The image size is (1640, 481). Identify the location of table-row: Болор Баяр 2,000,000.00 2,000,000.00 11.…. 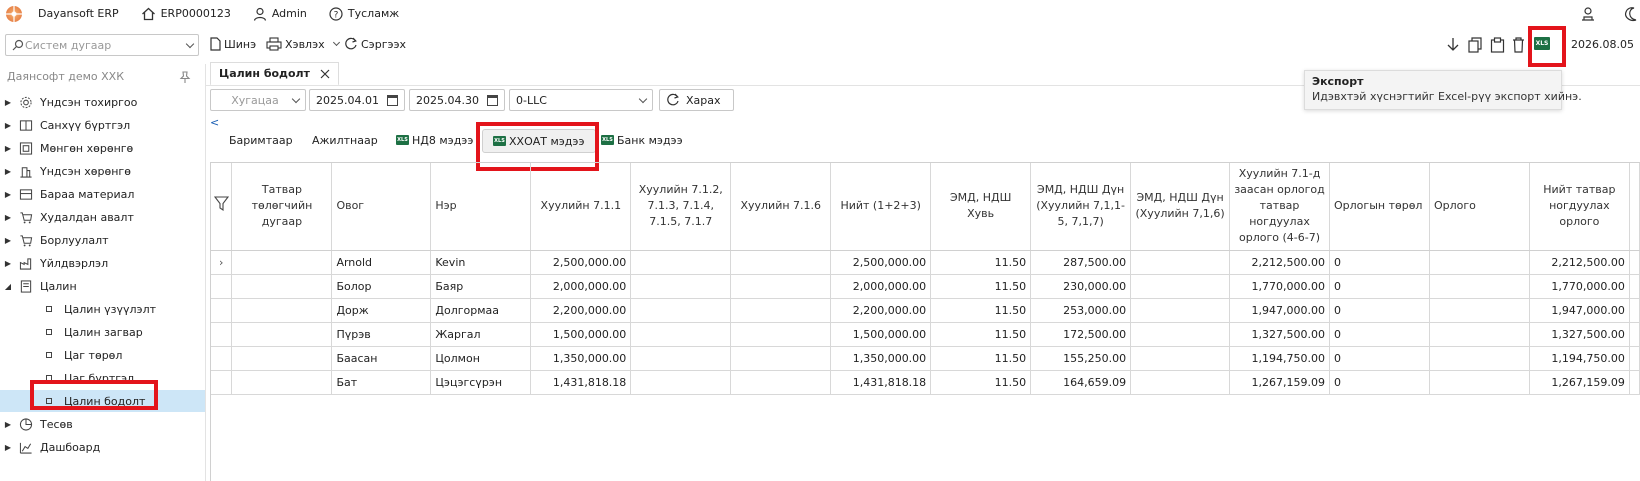
(925, 286).